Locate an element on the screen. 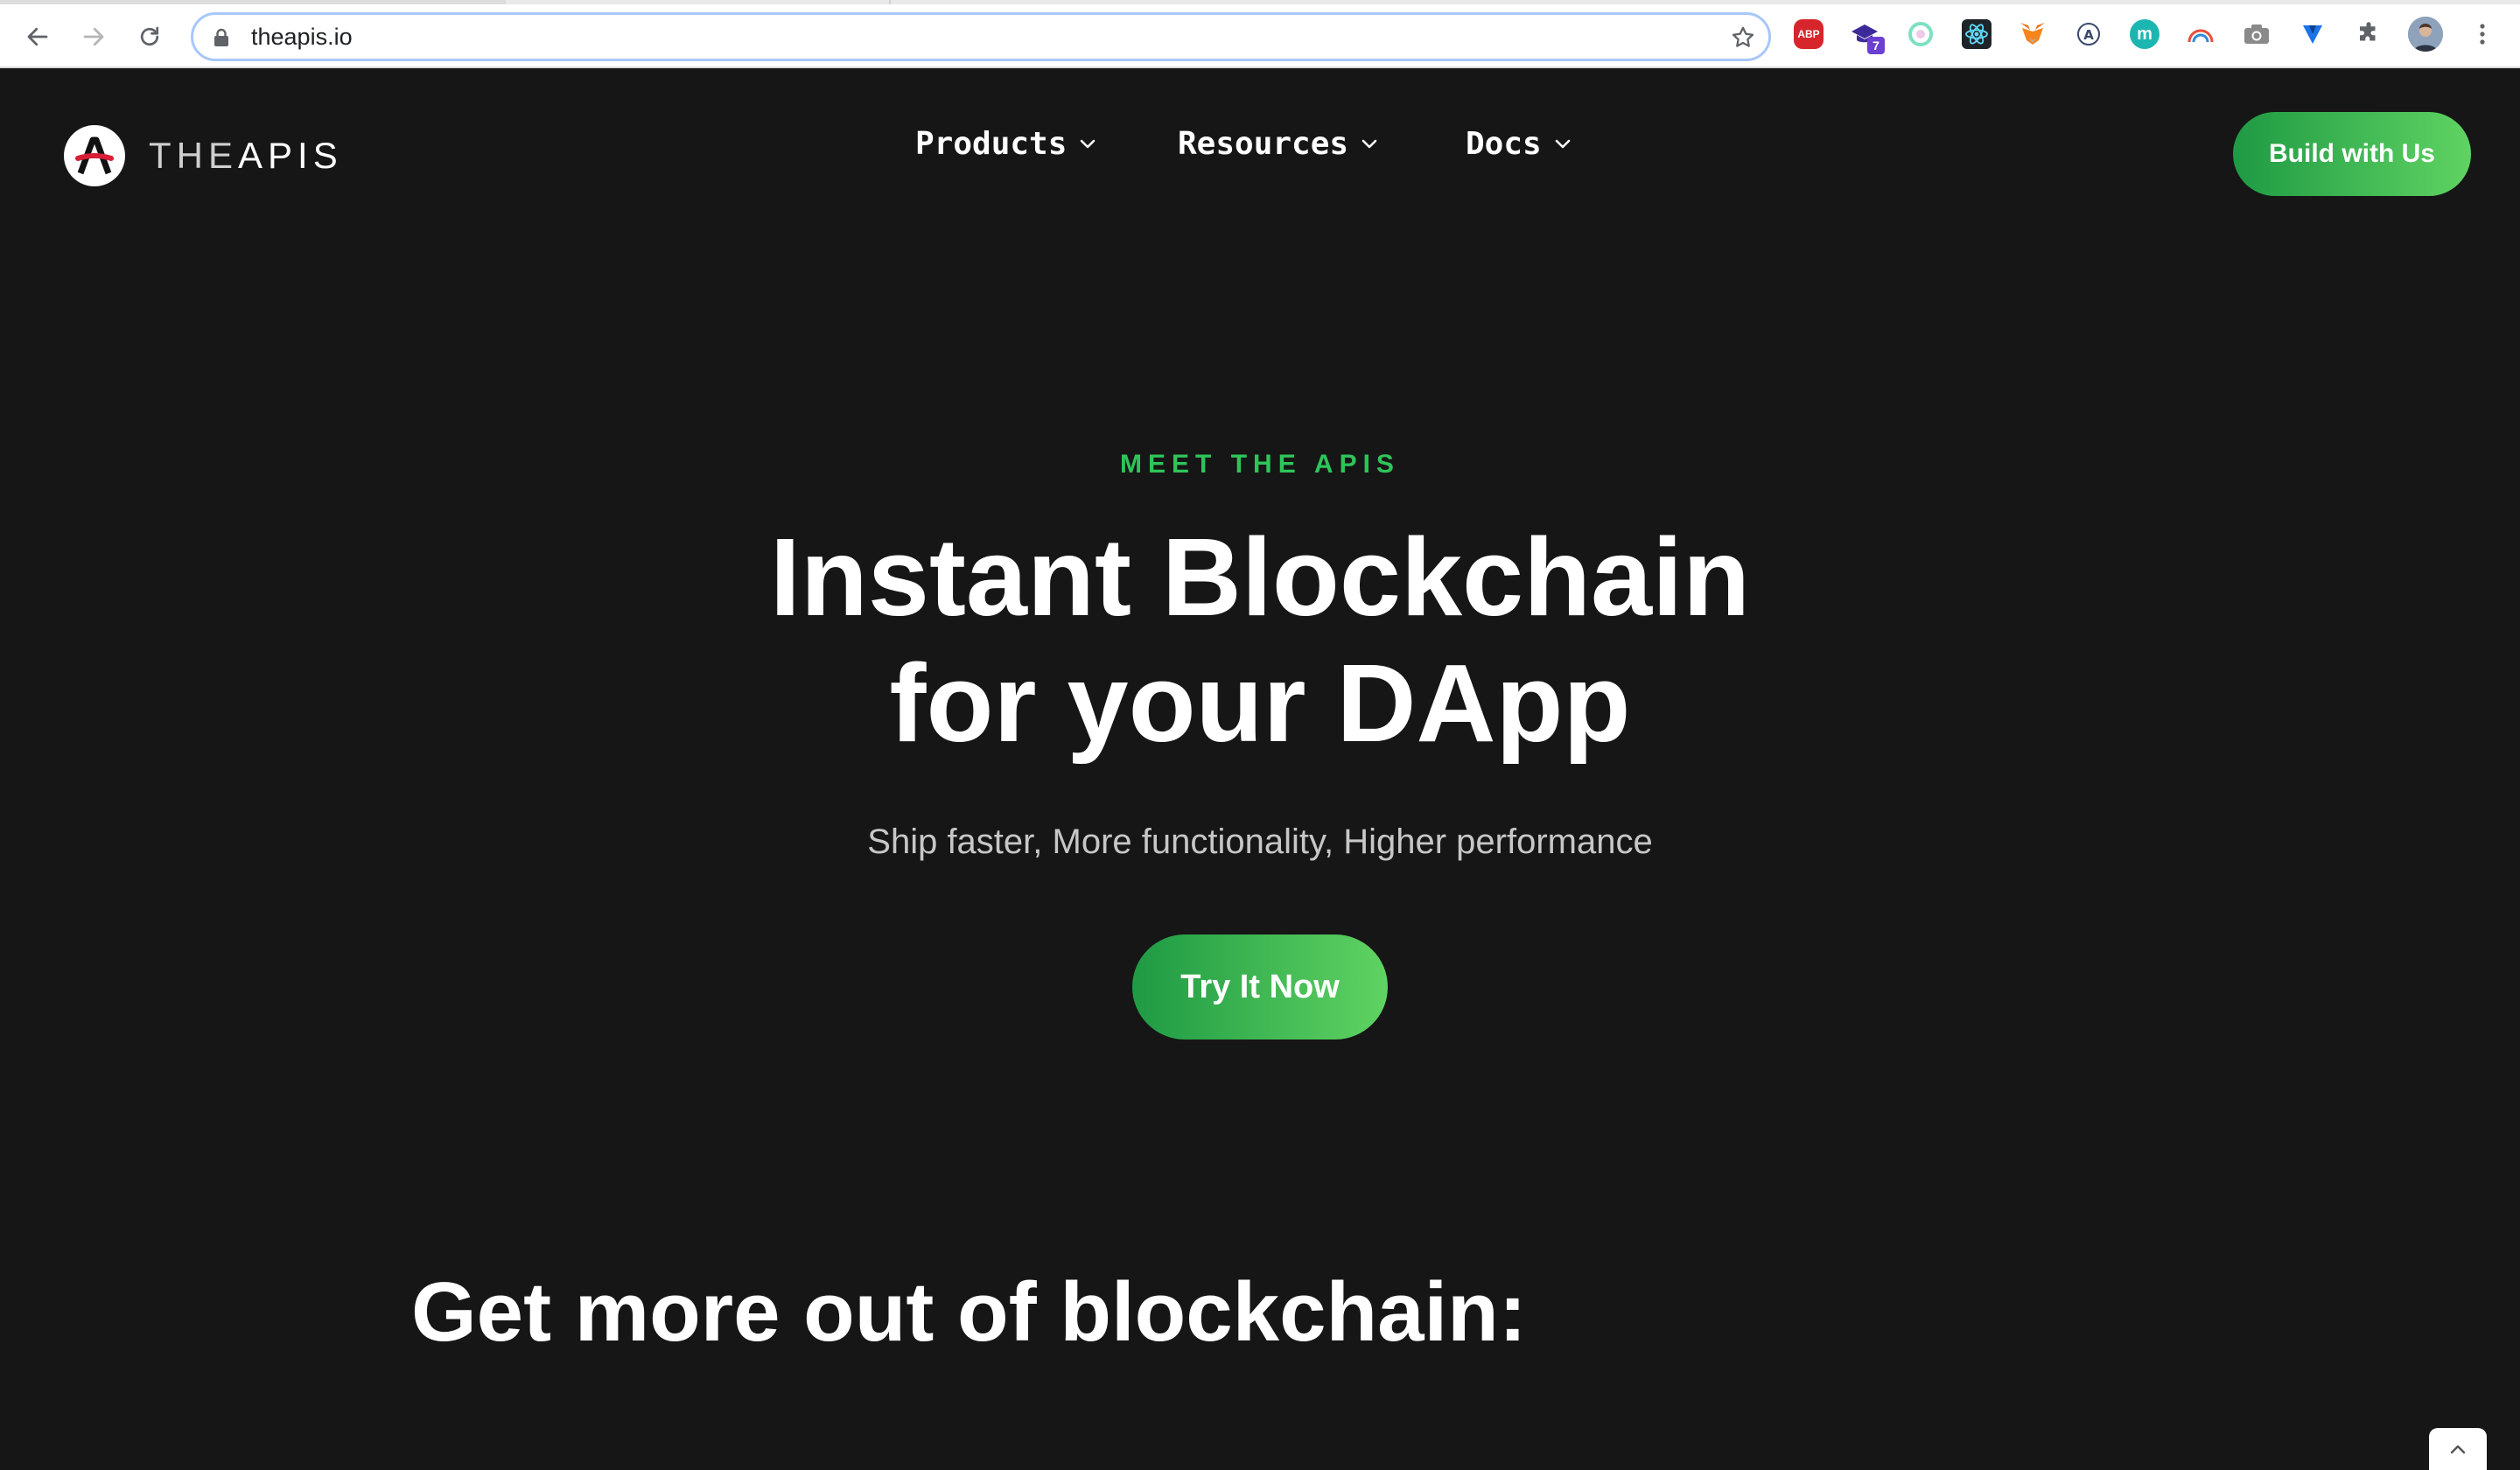 The width and height of the screenshot is (2520, 1470). arrow-right-icon is located at coordinates (93, 36).